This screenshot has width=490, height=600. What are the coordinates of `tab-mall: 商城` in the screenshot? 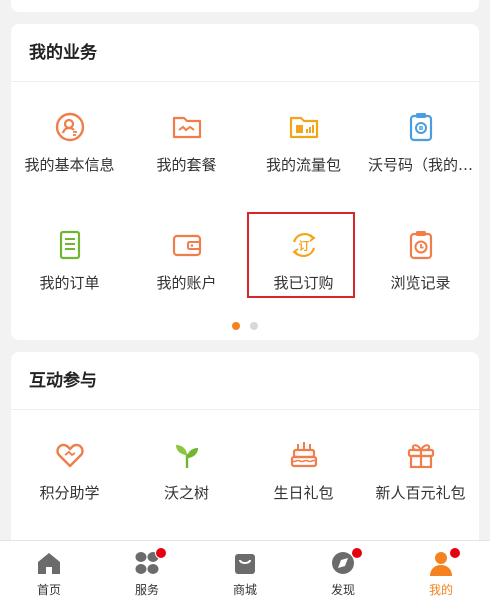 It's located at (245, 570).